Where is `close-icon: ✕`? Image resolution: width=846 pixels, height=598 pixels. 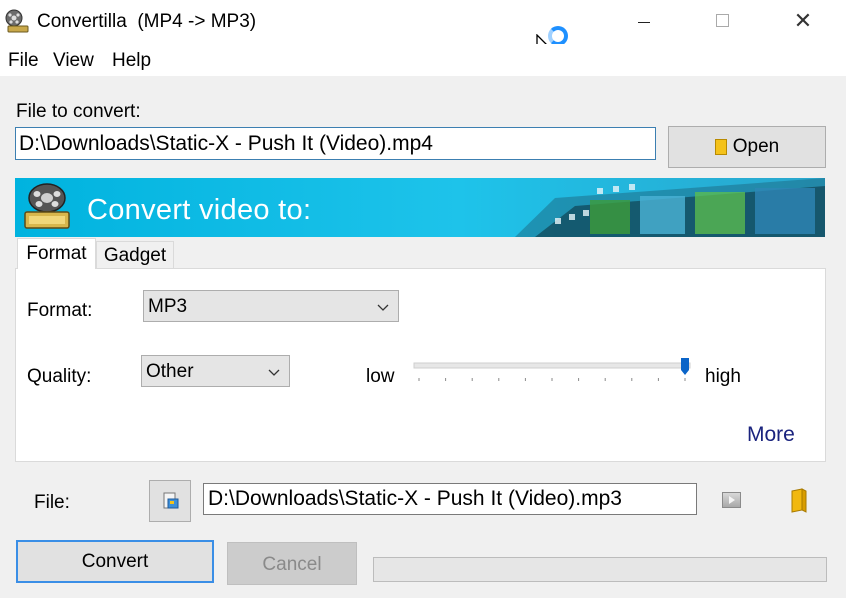 close-icon: ✕ is located at coordinates (803, 21).